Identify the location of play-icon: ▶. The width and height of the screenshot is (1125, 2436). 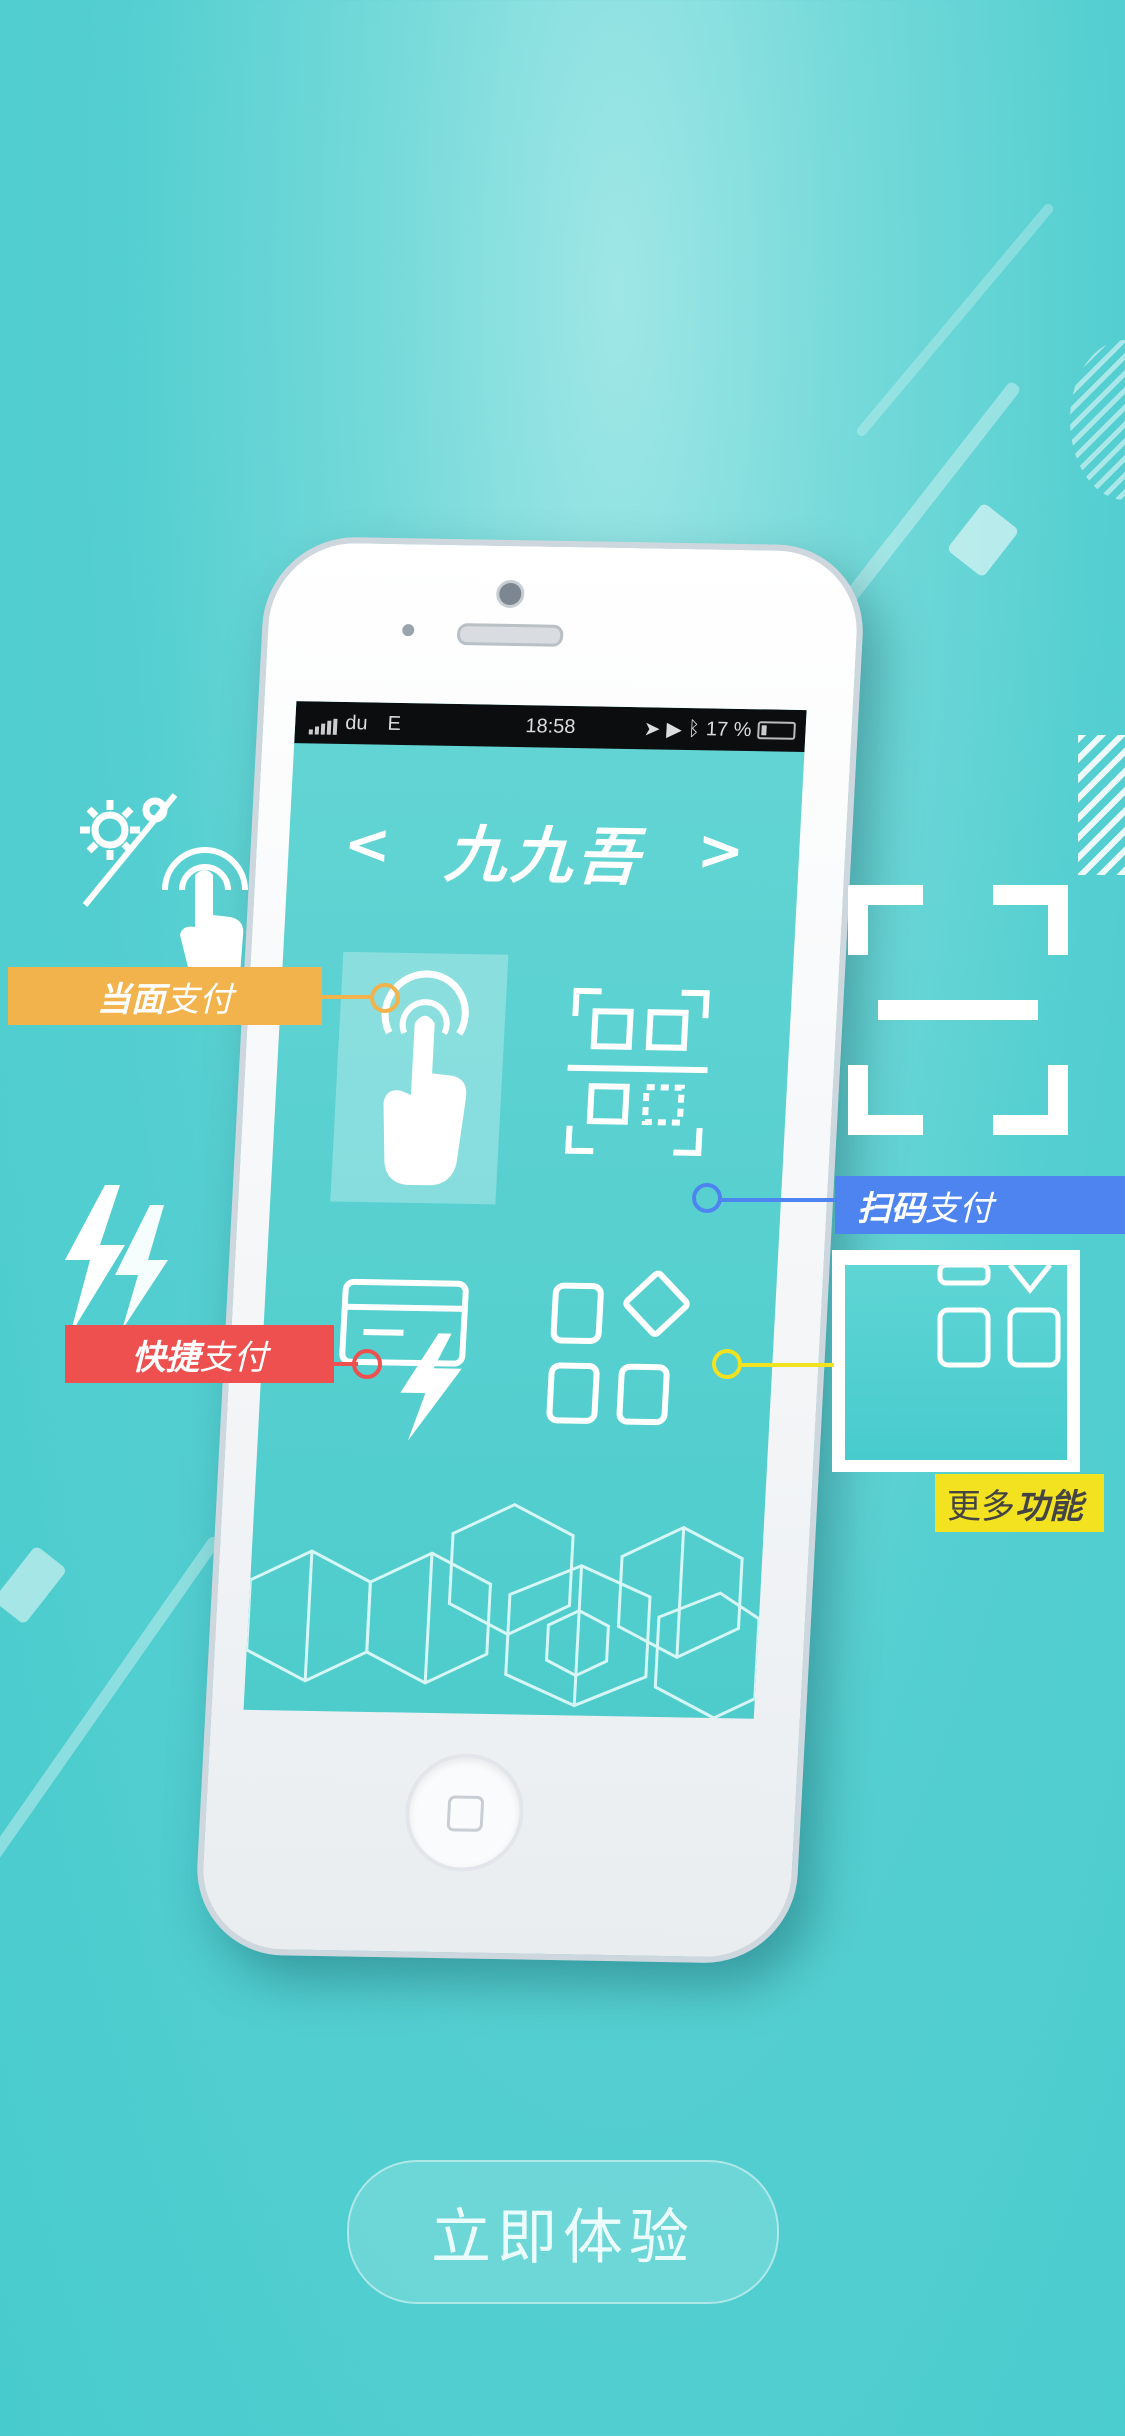
(674, 729).